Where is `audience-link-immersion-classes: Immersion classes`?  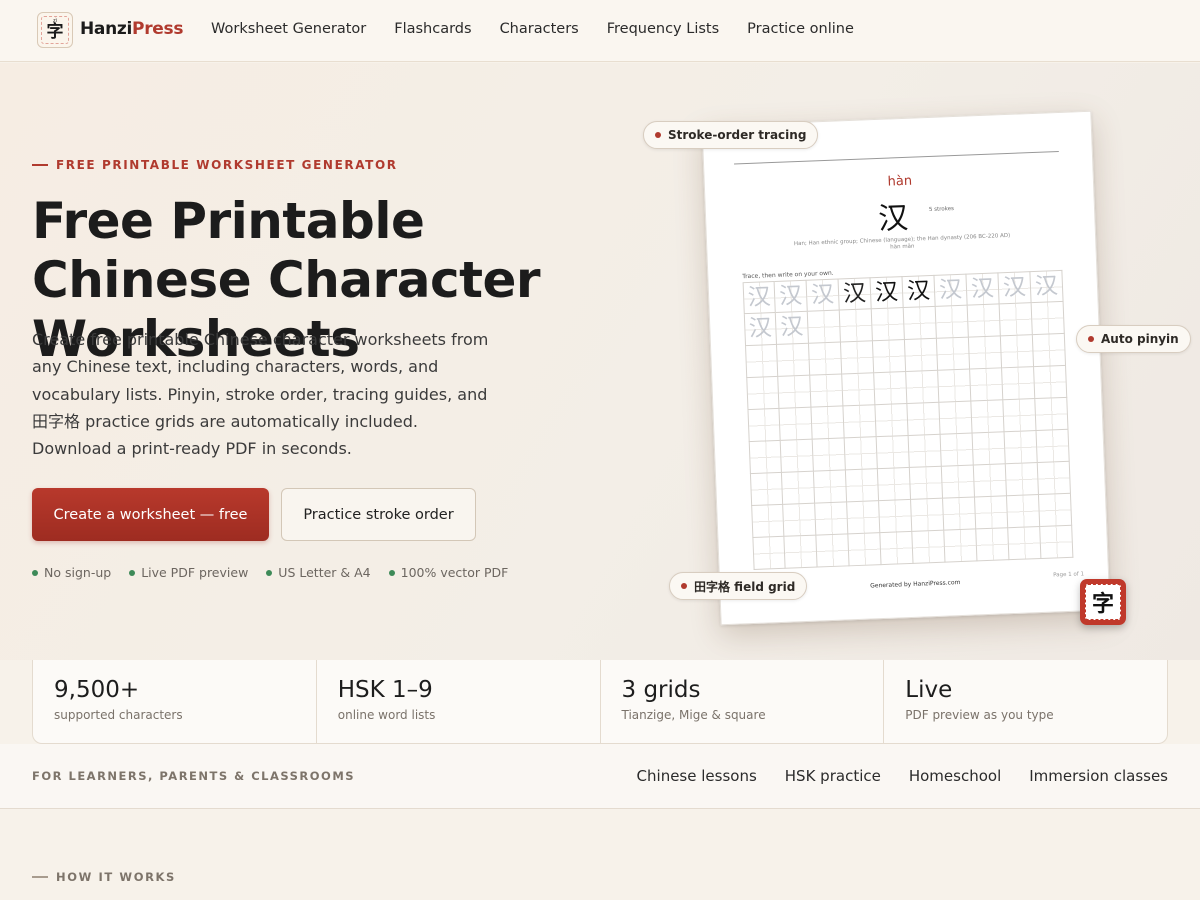 audience-link-immersion-classes: Immersion classes is located at coordinates (1098, 776).